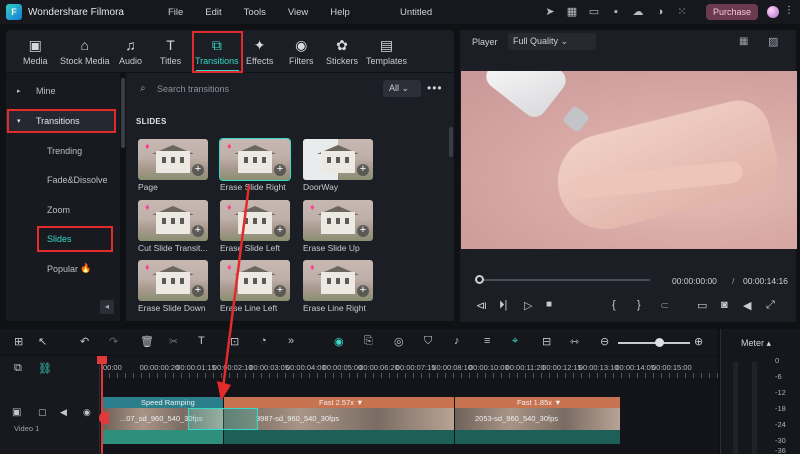 The image size is (800, 454). I want to click on clip-speed-bar: Fast 2.57x ▼, so click(339, 402).